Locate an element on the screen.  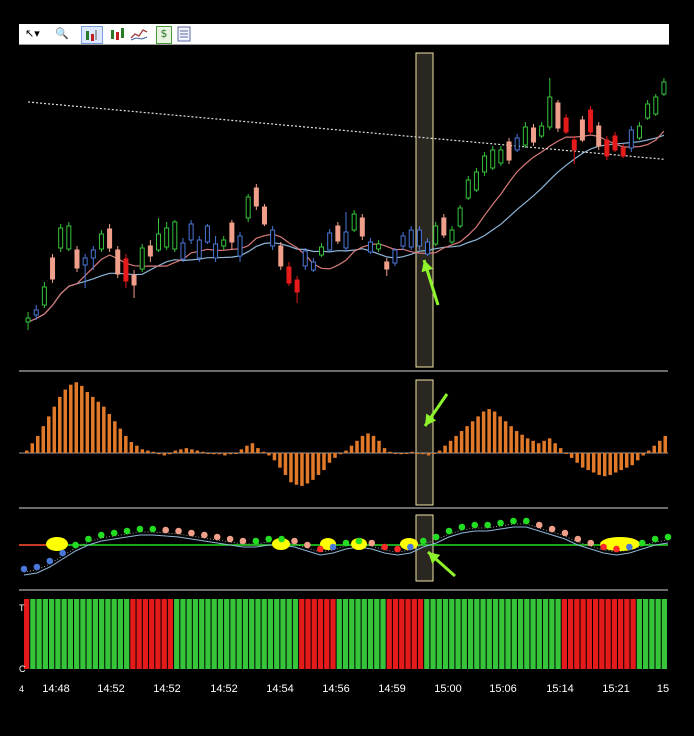
cursor-icon: ↖▾ is located at coordinates (36, 34).